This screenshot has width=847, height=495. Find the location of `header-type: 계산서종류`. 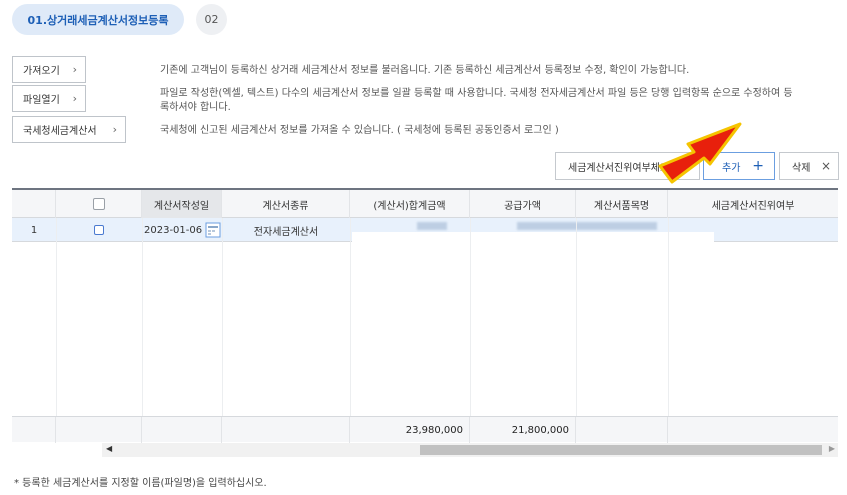

header-type: 계산서종류 is located at coordinates (286, 204).